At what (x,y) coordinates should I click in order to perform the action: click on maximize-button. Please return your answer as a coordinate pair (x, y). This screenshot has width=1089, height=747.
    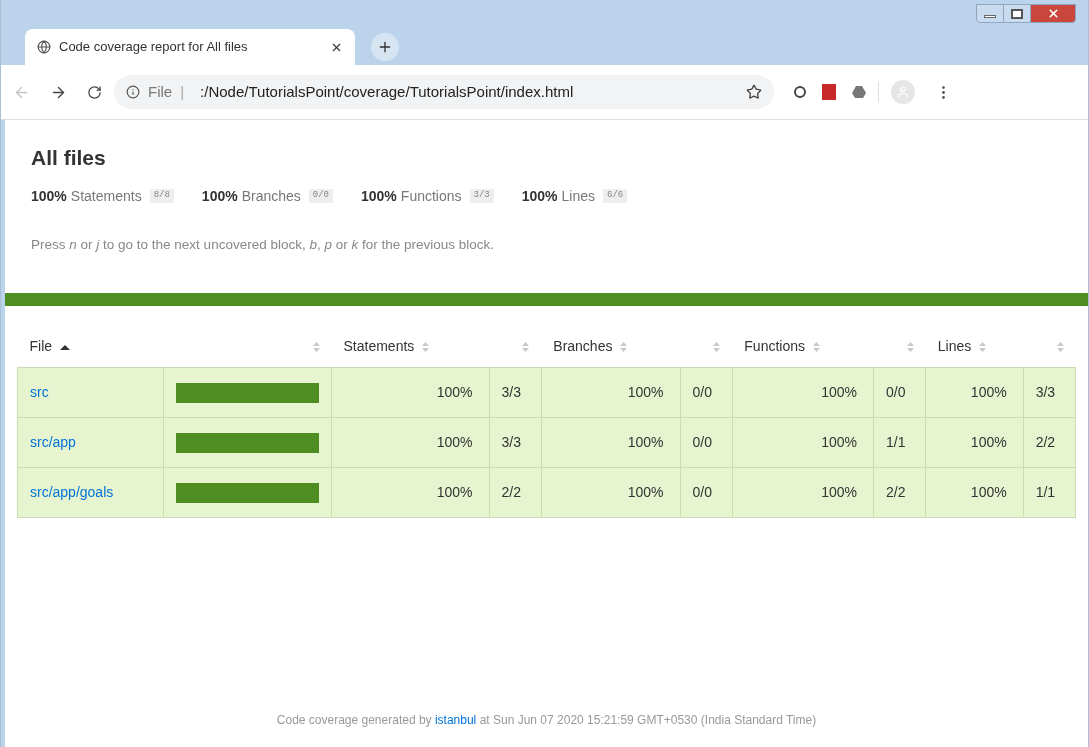
    Looking at the image, I should click on (1017, 13).